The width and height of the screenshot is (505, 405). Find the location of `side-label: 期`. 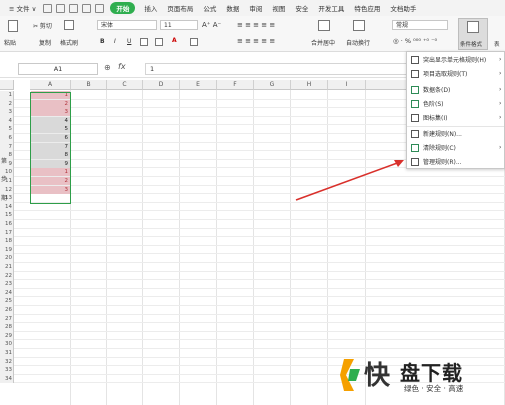

side-label: 期 is located at coordinates (4, 198).